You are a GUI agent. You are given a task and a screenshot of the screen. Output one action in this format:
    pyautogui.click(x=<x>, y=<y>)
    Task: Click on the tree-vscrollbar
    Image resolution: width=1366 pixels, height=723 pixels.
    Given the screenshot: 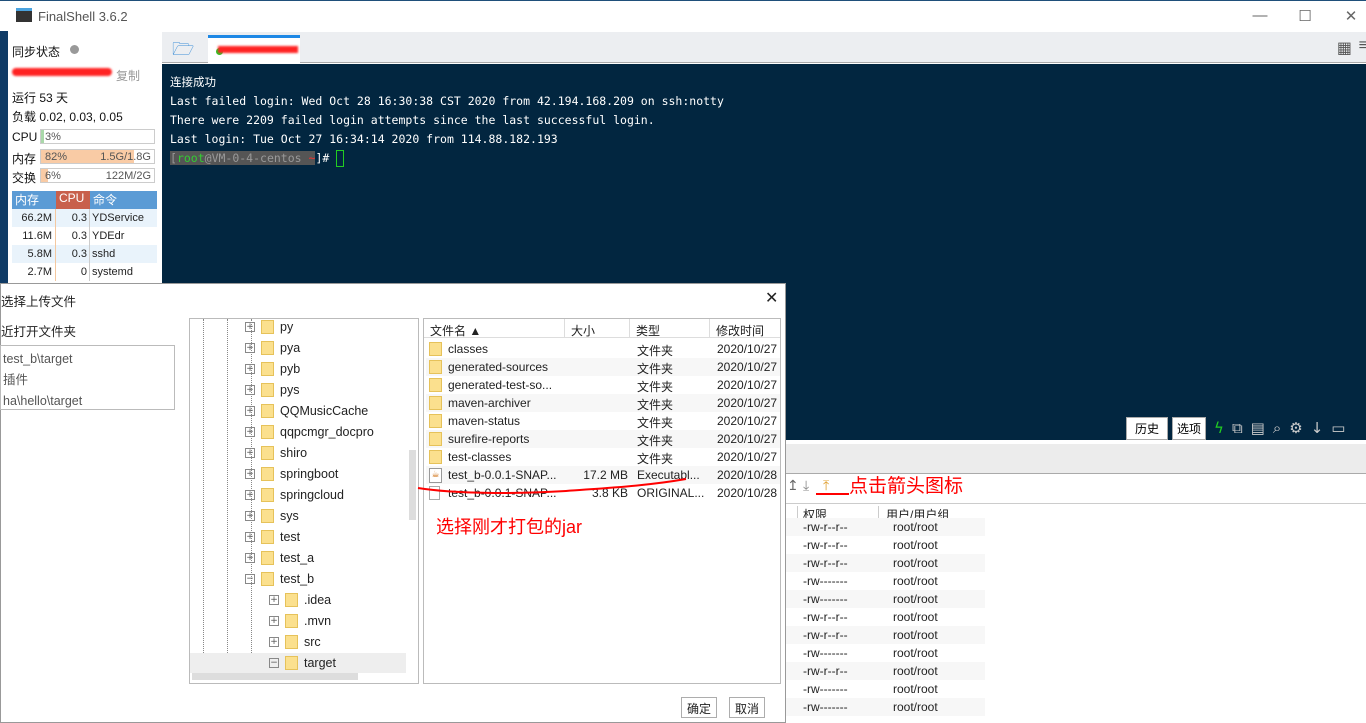 What is the action you would take?
    pyautogui.click(x=412, y=485)
    